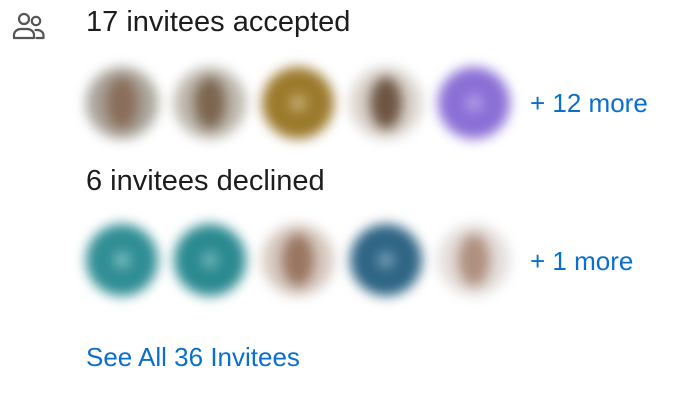  Describe the element at coordinates (386, 103) in the screenshot. I see `accepted-avatar-4-photo-avatar` at that location.